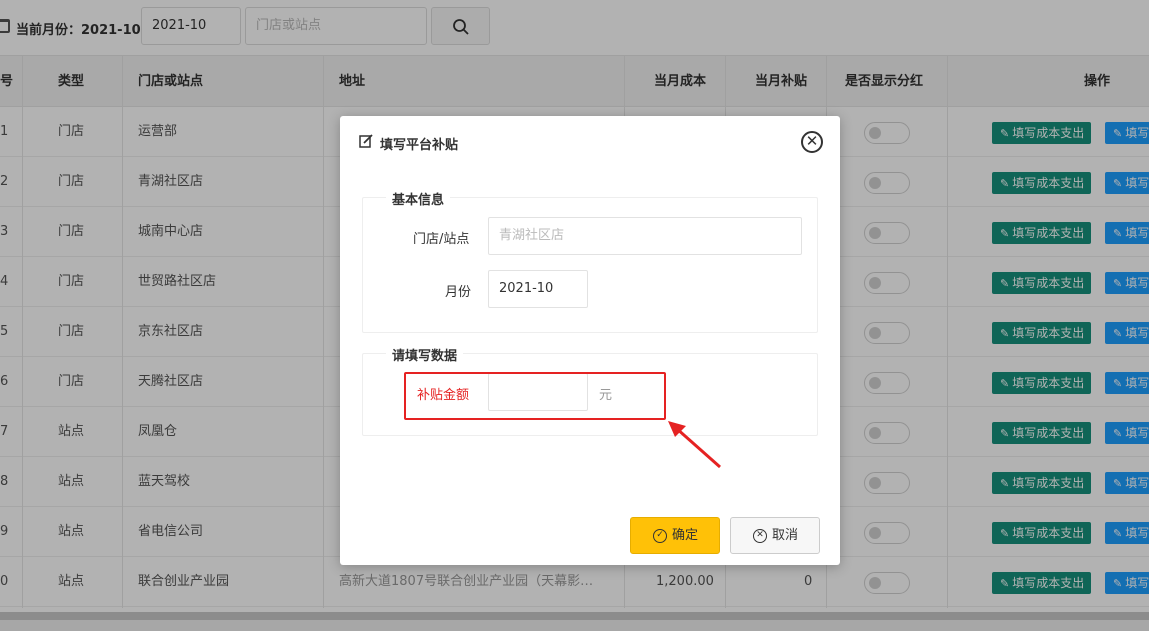 The width and height of the screenshot is (1149, 631). What do you see at coordinates (418, 198) in the screenshot?
I see `basic-info-legend: 基本信息` at bounding box center [418, 198].